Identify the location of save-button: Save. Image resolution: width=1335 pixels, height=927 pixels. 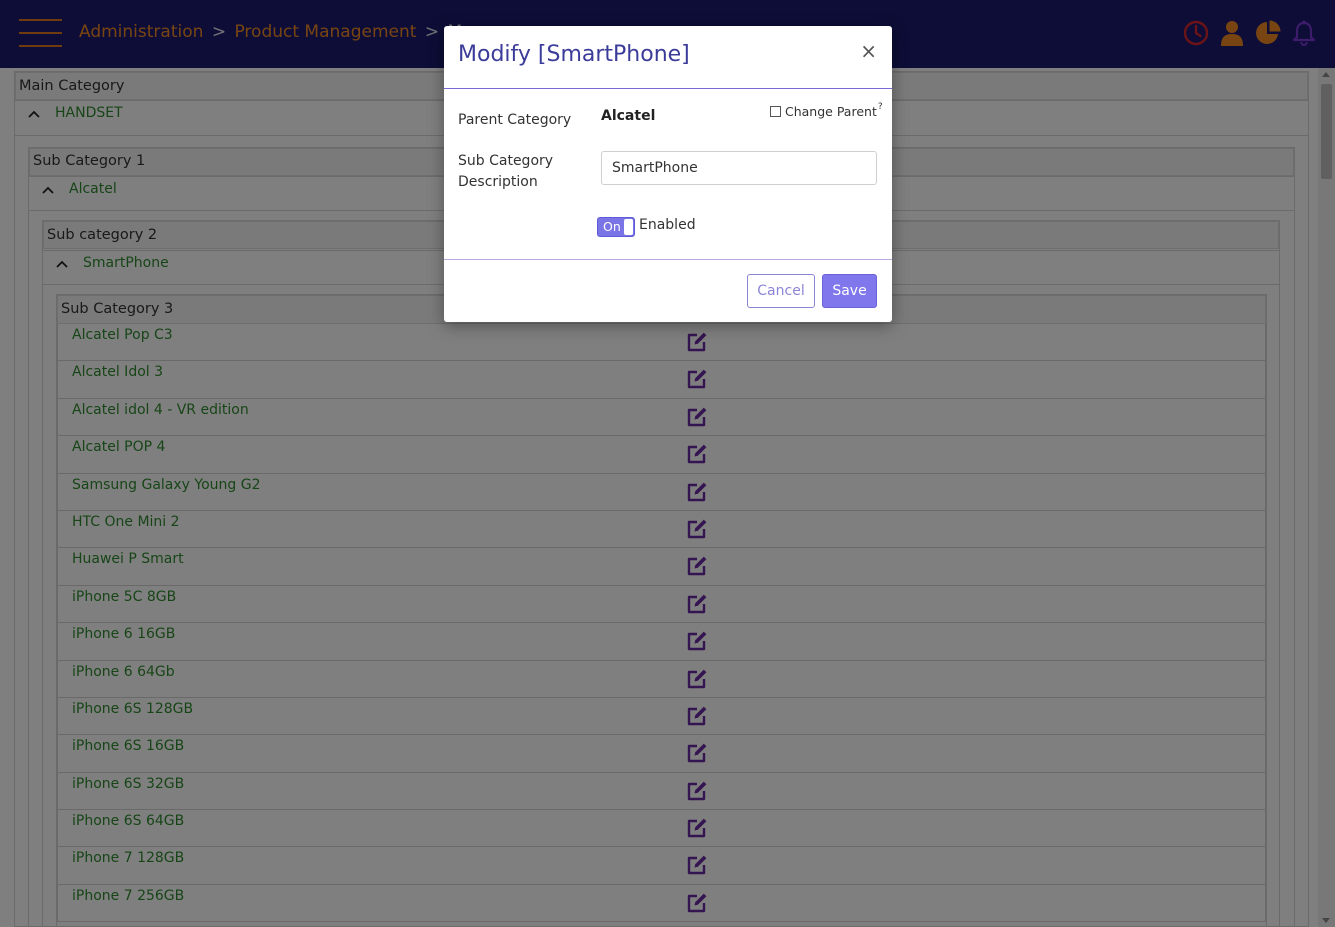
(849, 291).